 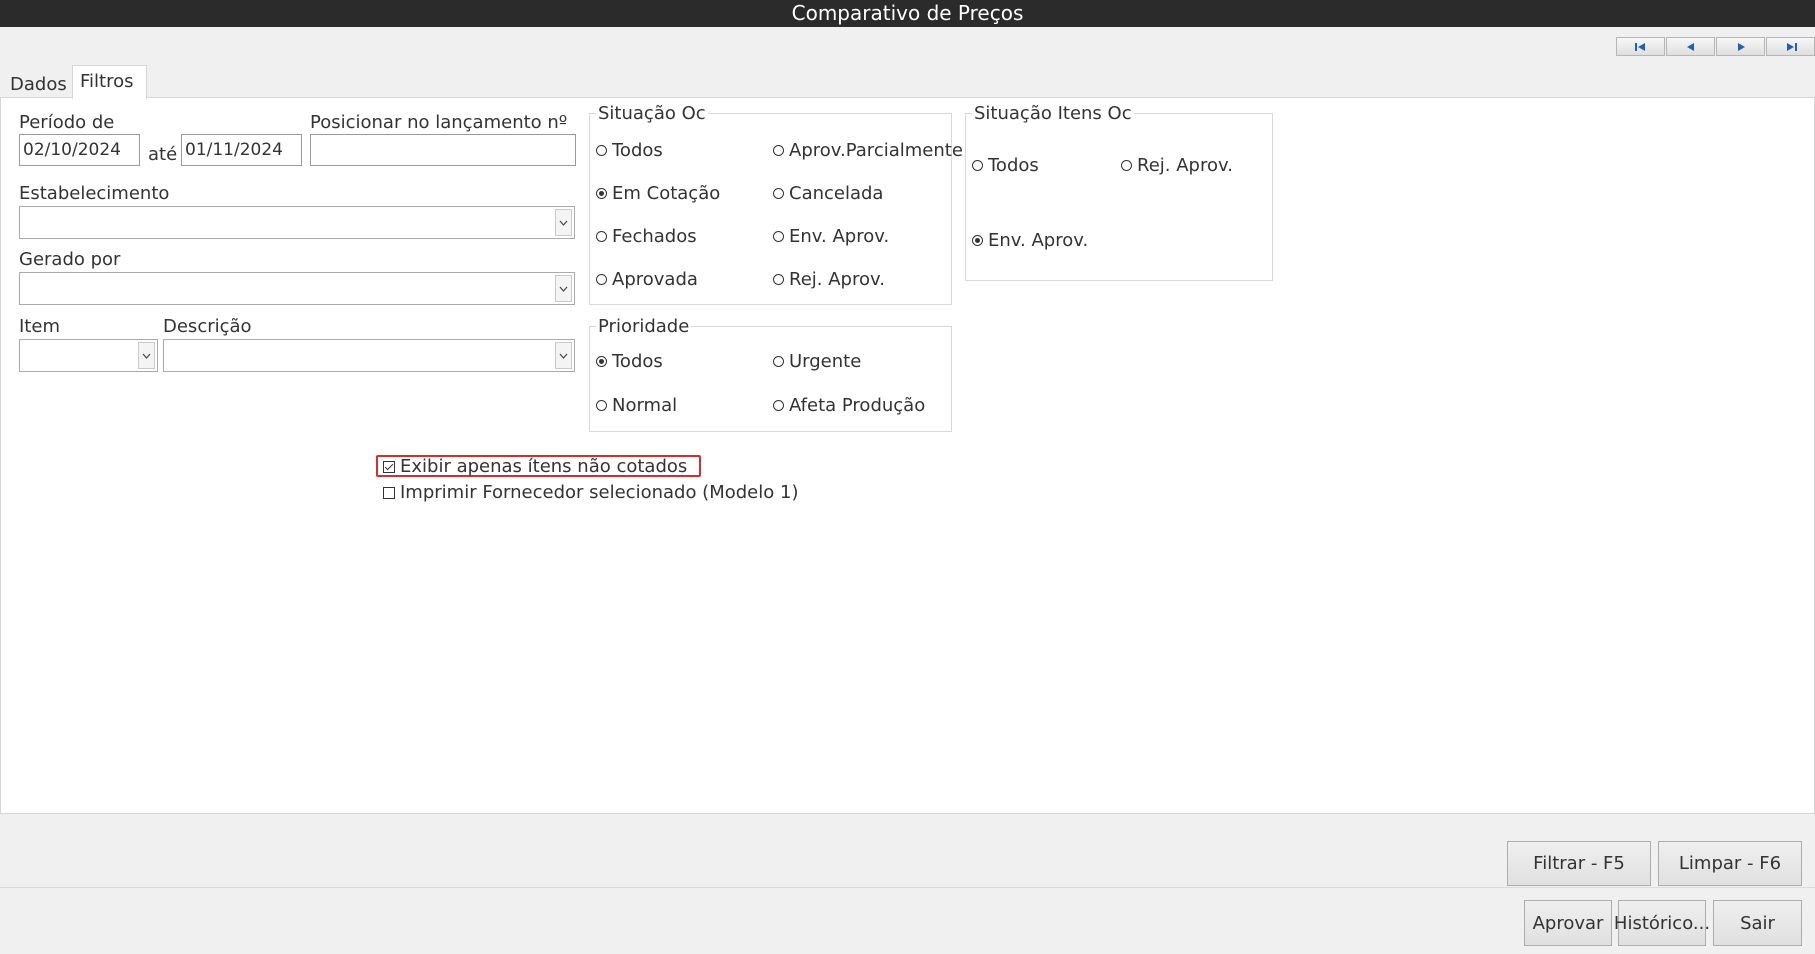 I want to click on periodo-label: Período de, so click(x=67, y=122).